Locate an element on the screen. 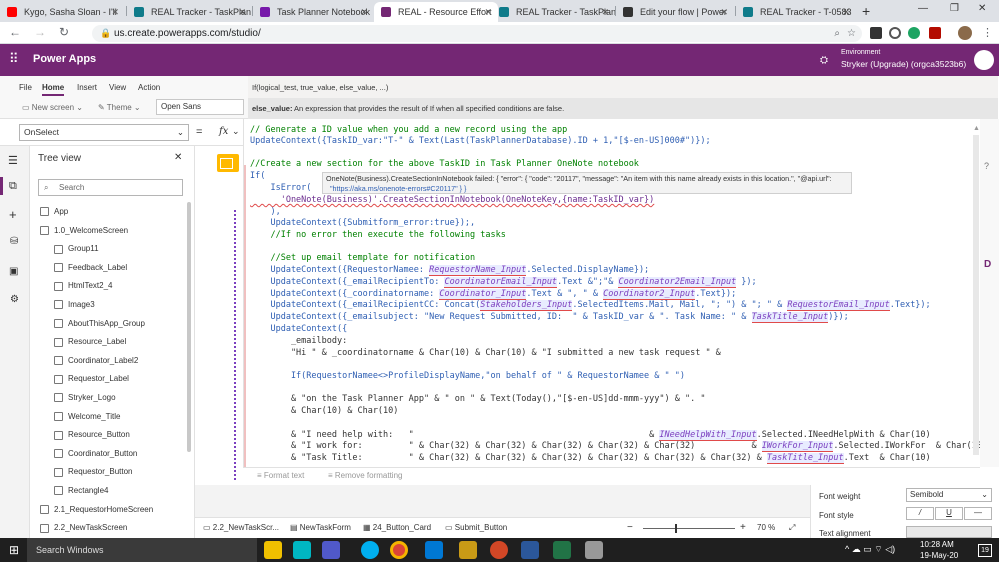  data-icon: ⛁ is located at coordinates (14, 241).